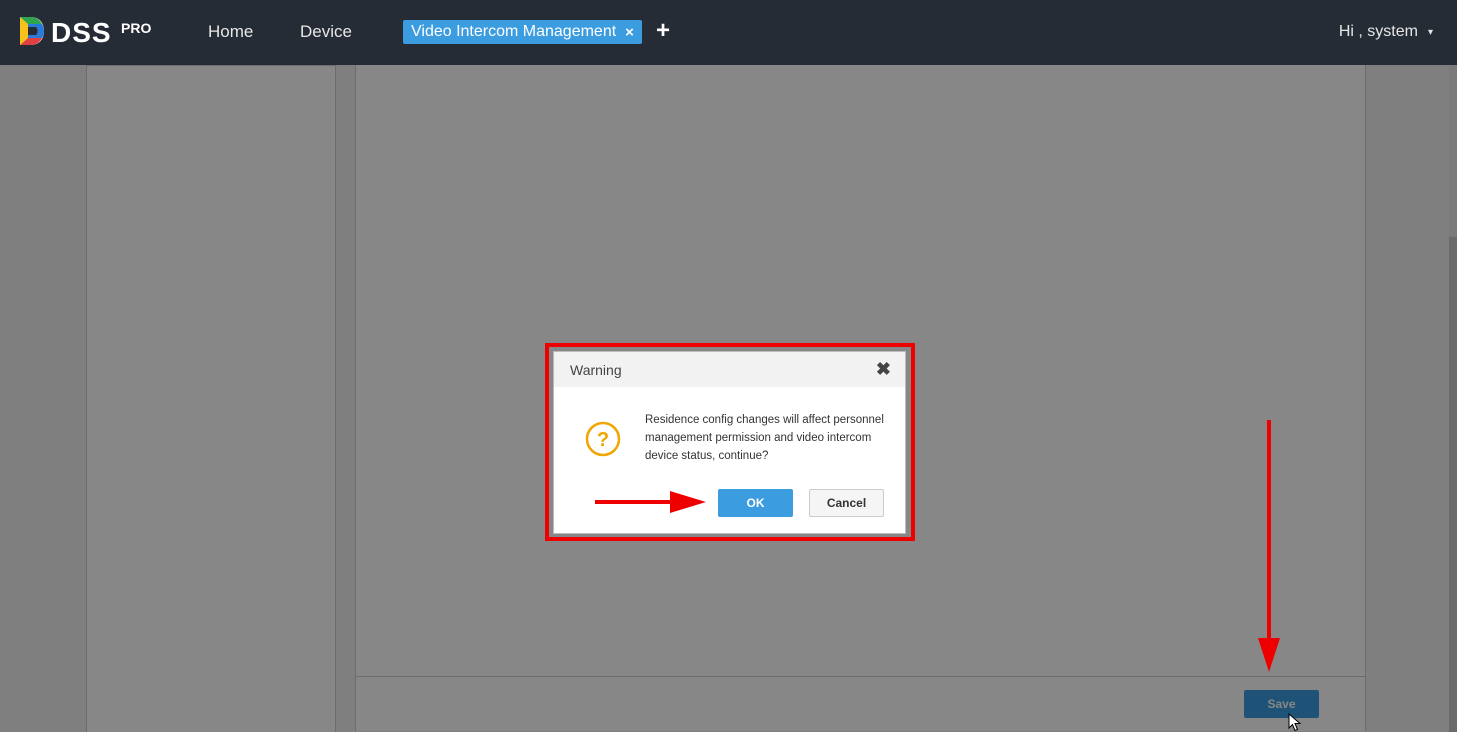  What do you see at coordinates (755, 503) in the screenshot?
I see `ok-button: OK` at bounding box center [755, 503].